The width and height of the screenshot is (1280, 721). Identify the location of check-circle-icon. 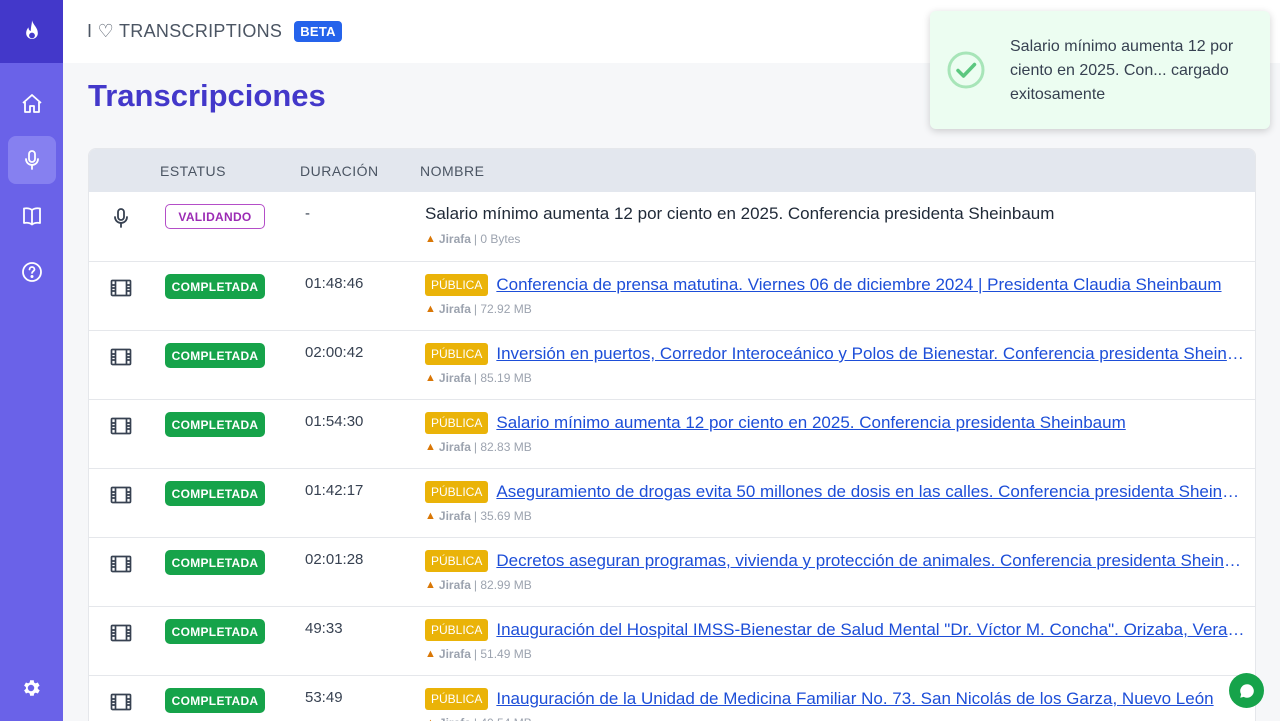
(966, 70).